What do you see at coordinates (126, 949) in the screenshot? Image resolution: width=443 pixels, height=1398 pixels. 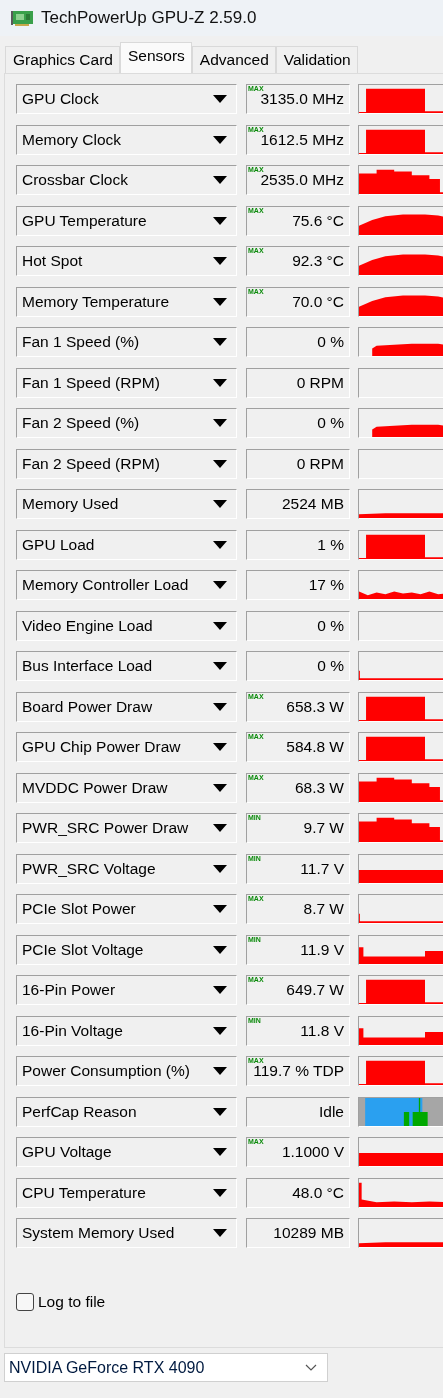 I see `sensor-dropdown: PCIe Slot Voltage` at bounding box center [126, 949].